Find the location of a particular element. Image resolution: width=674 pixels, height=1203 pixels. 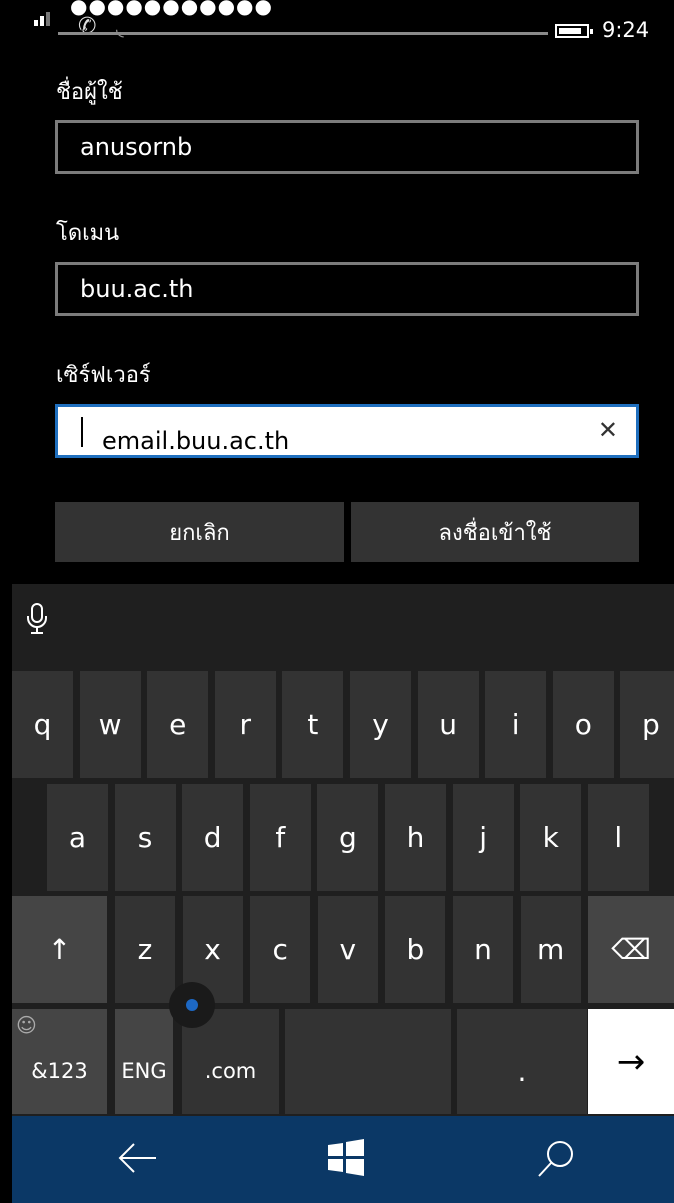

shift-key: ↑ is located at coordinates (59, 949).